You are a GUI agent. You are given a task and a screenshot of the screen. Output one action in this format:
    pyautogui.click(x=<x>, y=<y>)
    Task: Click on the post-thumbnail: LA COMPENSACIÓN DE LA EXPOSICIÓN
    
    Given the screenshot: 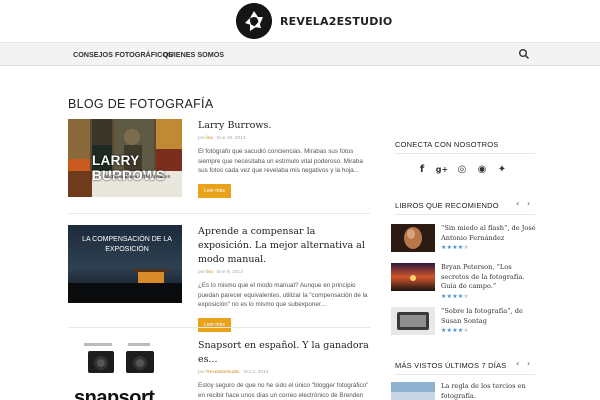 What is the action you would take?
    pyautogui.click(x=125, y=264)
    